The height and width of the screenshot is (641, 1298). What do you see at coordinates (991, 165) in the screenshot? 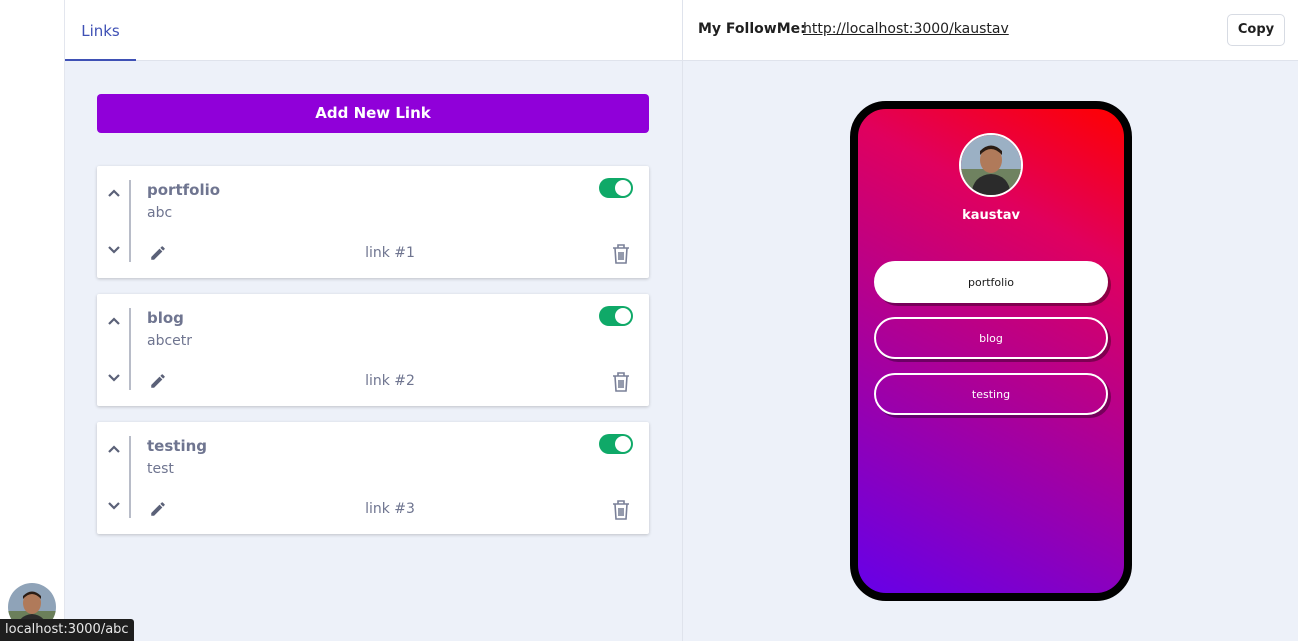
I see `profile-avatar` at bounding box center [991, 165].